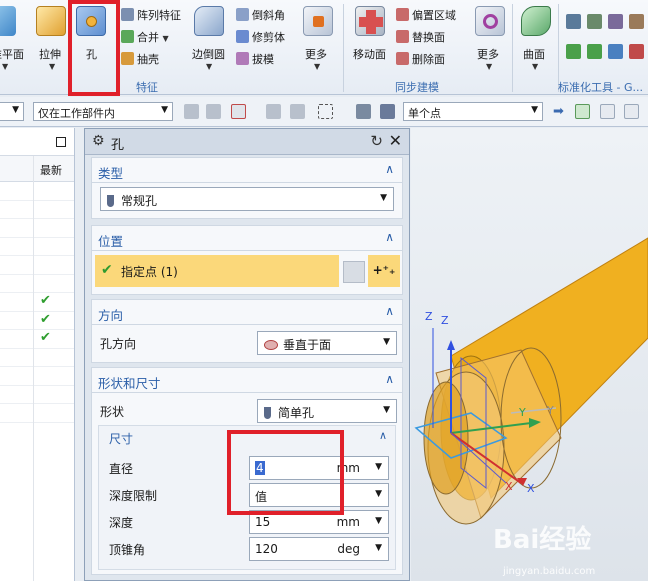 Image resolution: width=648 pixels, height=581 pixels. Describe the element at coordinates (12, 54) in the screenshot. I see `datum-plane-label: 准平面` at that location.